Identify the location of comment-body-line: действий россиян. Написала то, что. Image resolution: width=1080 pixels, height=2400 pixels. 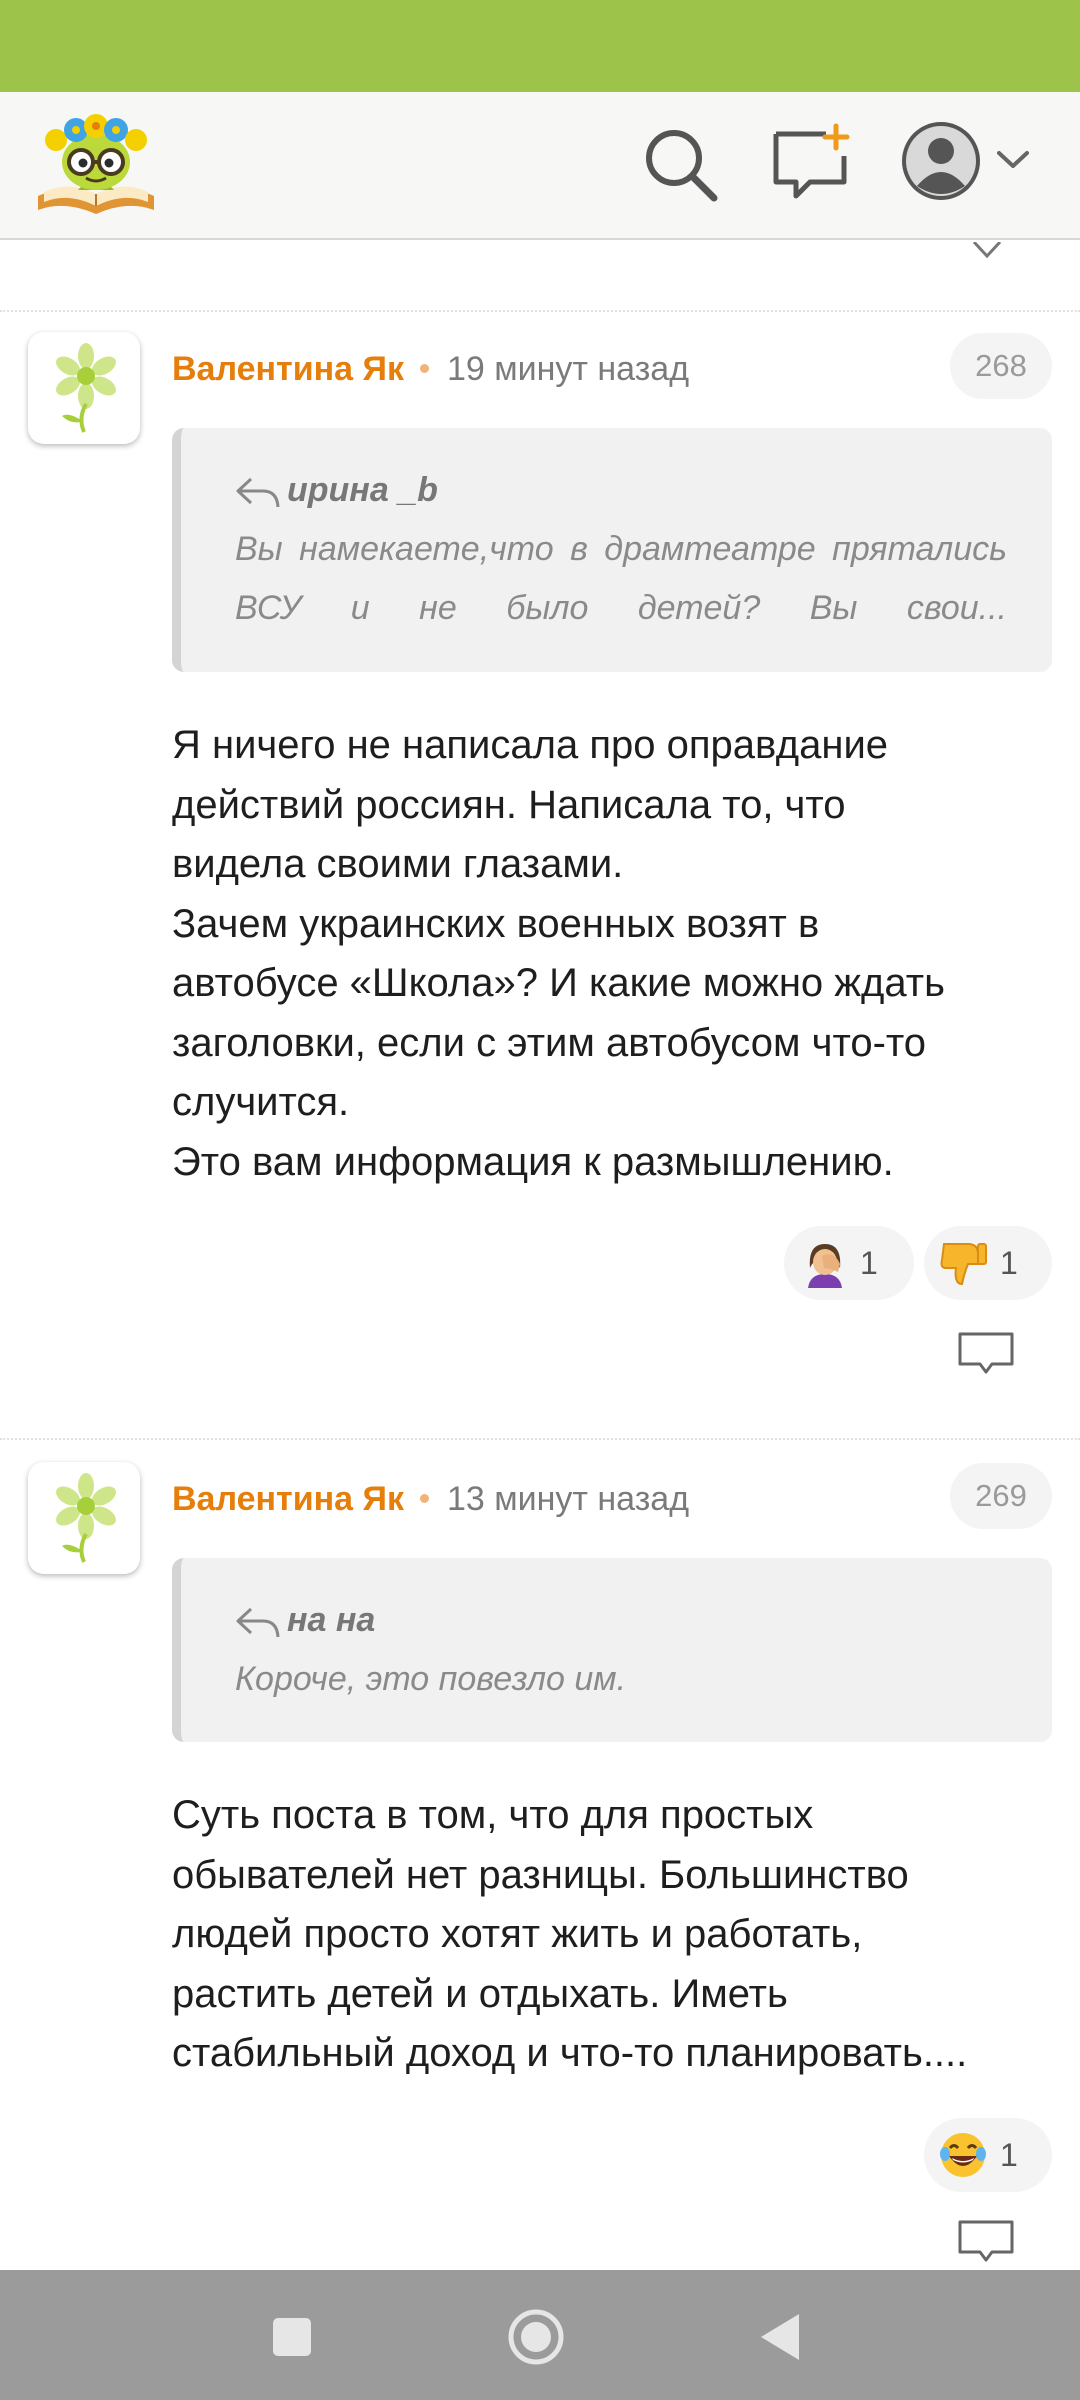
(509, 804).